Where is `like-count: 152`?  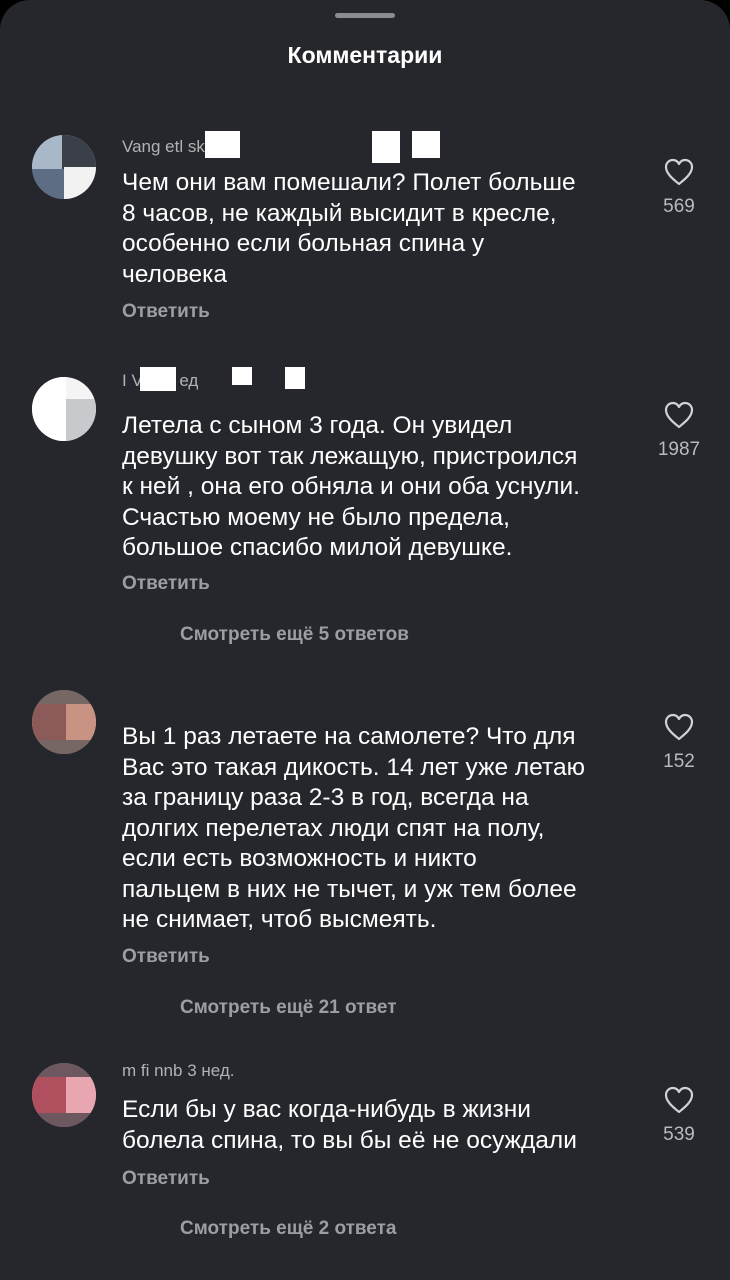
like-count: 152 is located at coordinates (679, 761).